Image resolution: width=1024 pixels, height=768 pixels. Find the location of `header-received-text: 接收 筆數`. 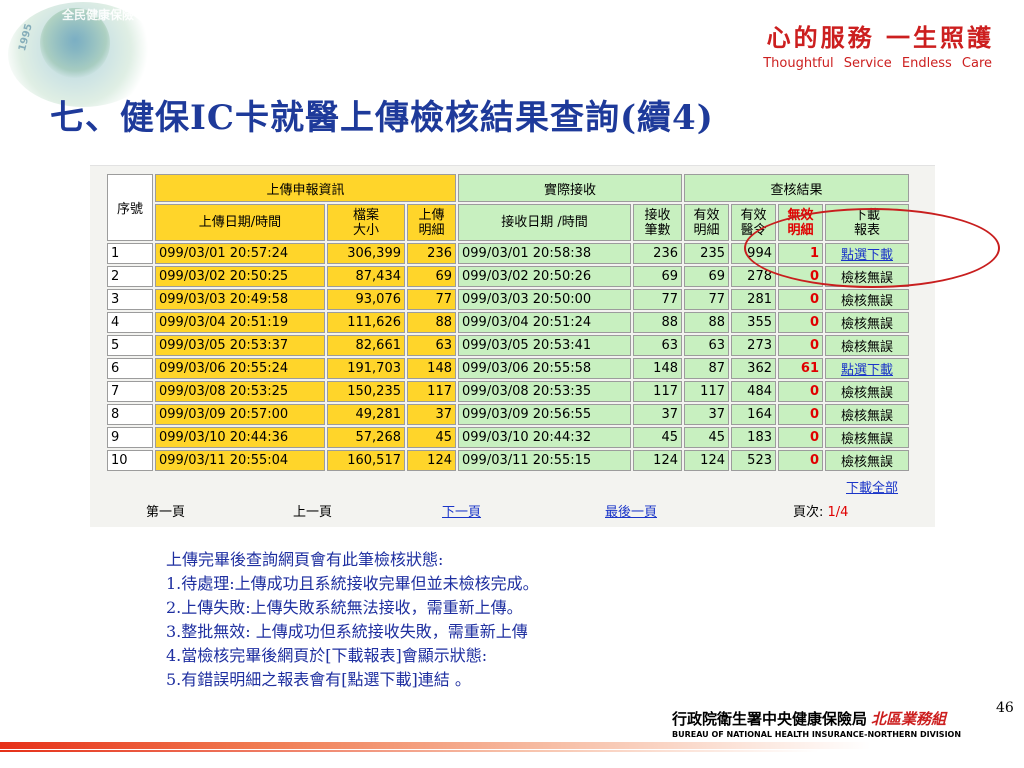

header-received-text: 接收 筆數 is located at coordinates (657, 222).